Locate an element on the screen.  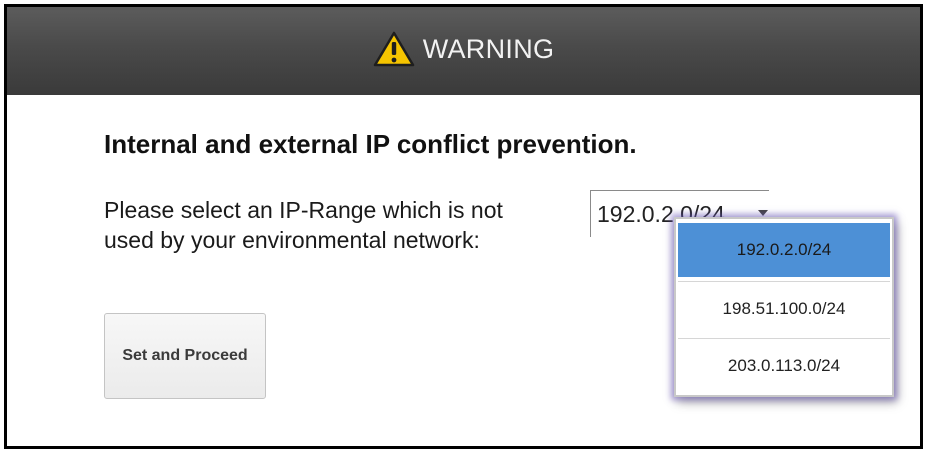
ip-range-option: 203.0.113.0/24 is located at coordinates (784, 365).